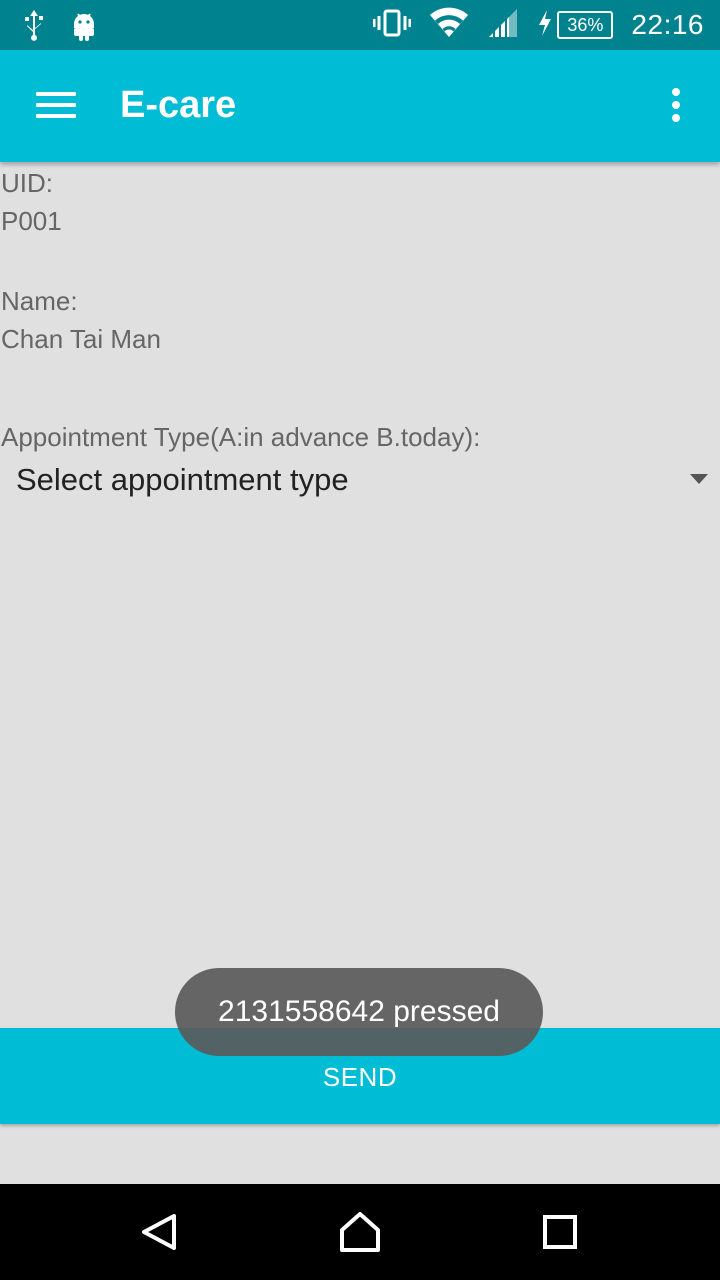  Describe the element at coordinates (677, 108) in the screenshot. I see `more-vert-icon` at that location.